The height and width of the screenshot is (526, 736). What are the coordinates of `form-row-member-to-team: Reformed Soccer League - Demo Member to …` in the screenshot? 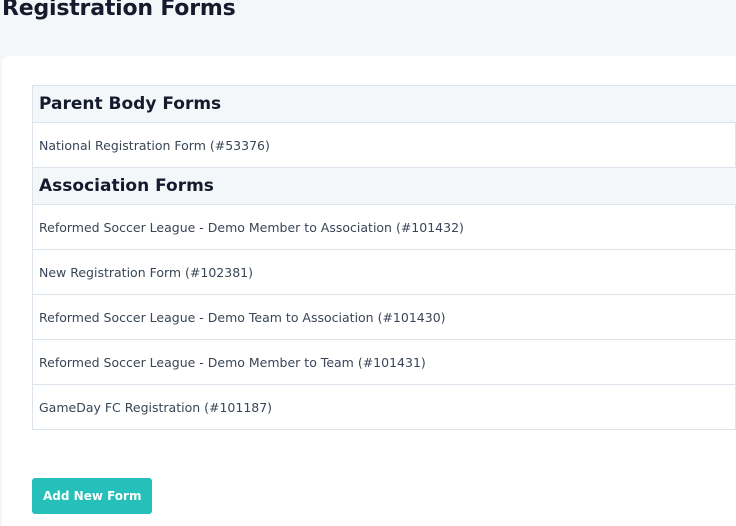 It's located at (384, 362).